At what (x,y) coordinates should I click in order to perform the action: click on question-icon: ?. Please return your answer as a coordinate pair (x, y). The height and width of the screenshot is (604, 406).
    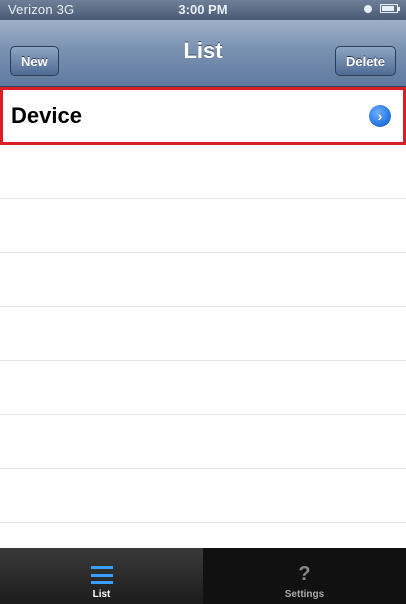
    Looking at the image, I should click on (304, 574).